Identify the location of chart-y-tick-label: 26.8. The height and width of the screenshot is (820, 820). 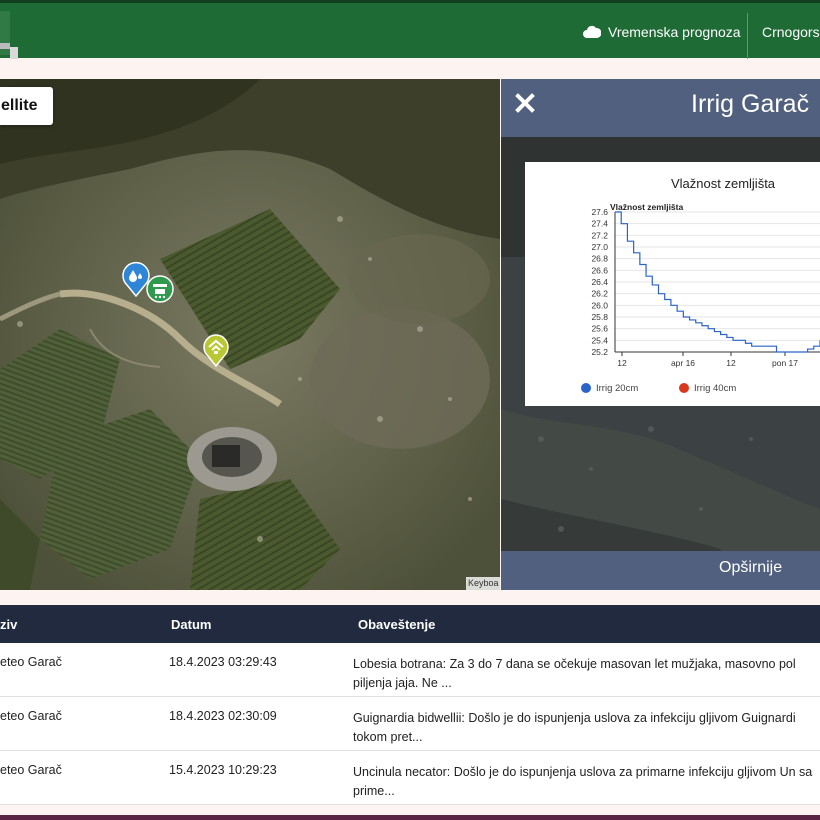
(599, 259).